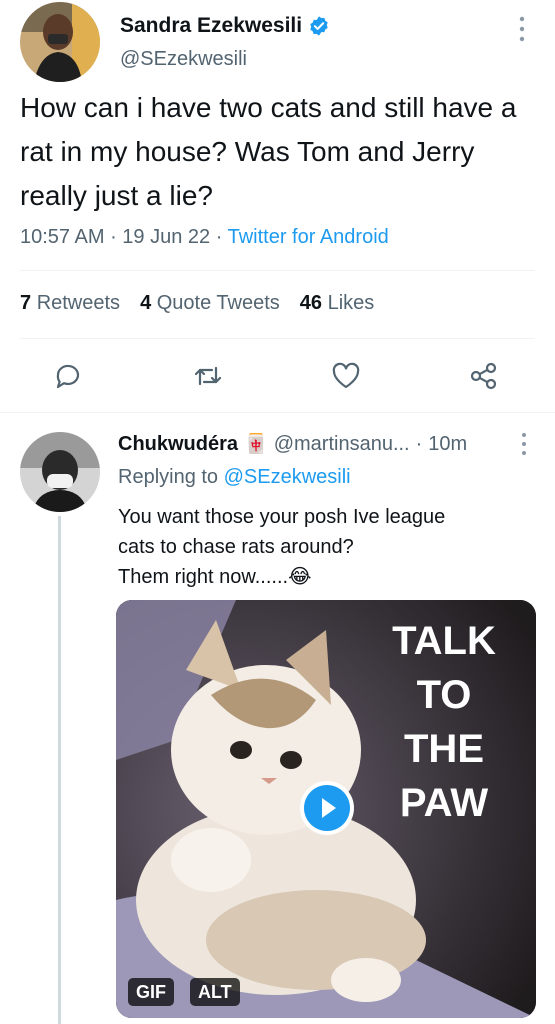  I want to click on gif-overlay-text: TALK TO THE PAW, so click(444, 722).